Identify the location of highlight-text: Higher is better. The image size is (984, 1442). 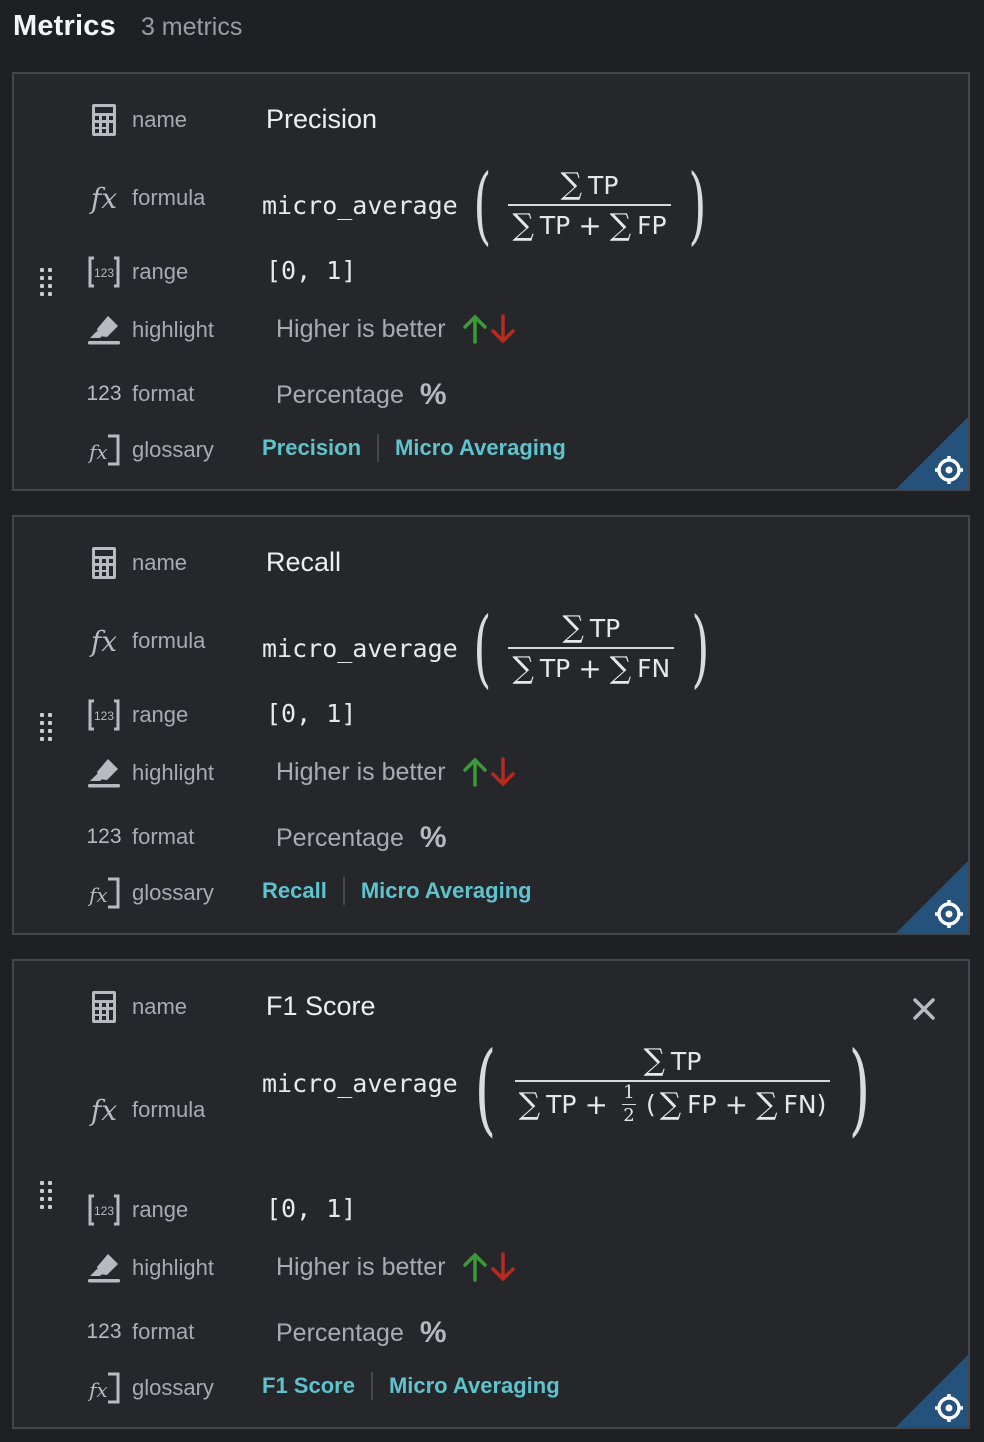
(361, 328).